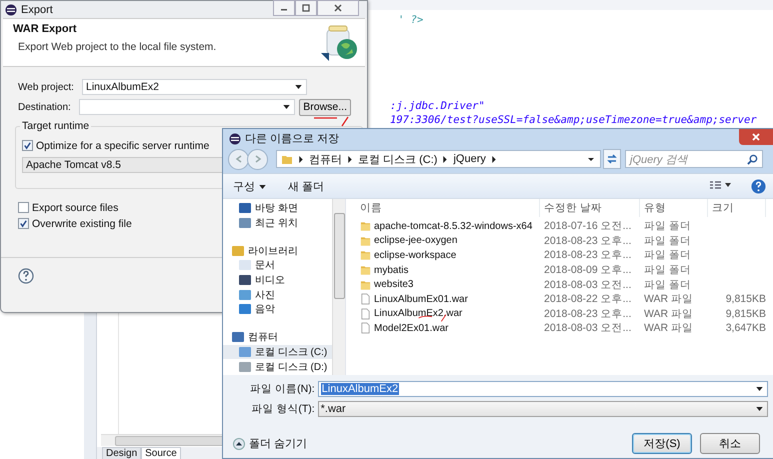 This screenshot has height=459, width=773. Describe the element at coordinates (745, 299) in the screenshot. I see `size-cell-text: 9,815KB` at that location.